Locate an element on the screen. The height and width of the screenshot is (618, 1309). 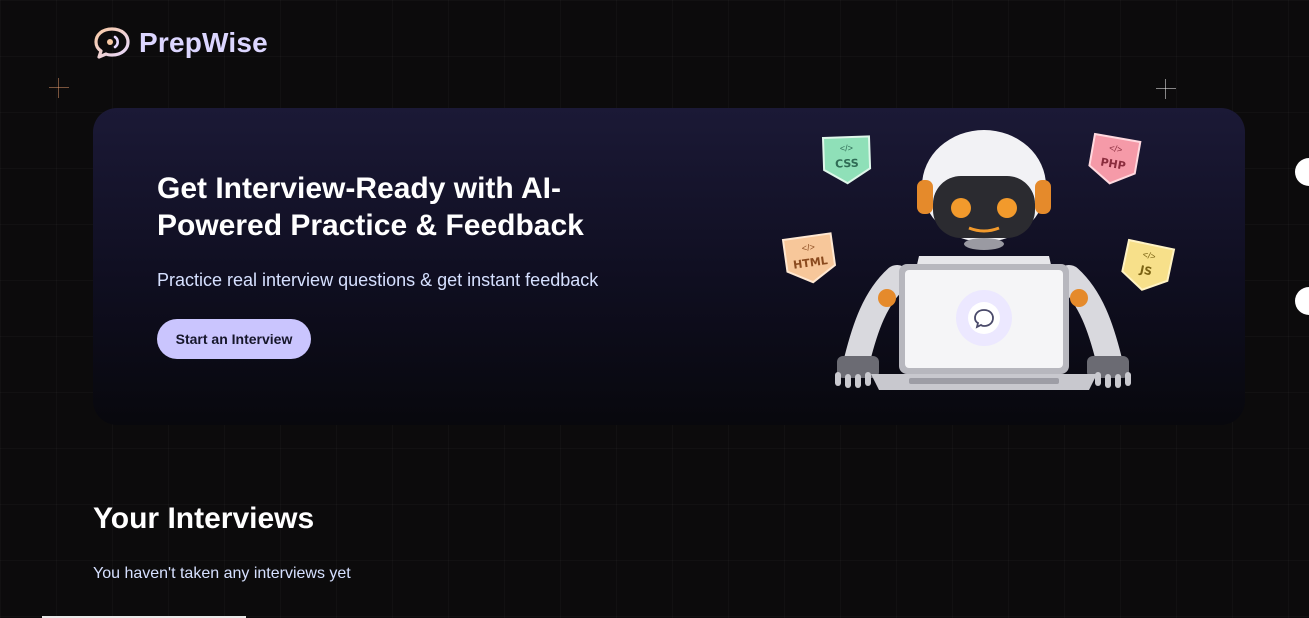
start-interview-button: Start an Interview is located at coordinates (234, 339).